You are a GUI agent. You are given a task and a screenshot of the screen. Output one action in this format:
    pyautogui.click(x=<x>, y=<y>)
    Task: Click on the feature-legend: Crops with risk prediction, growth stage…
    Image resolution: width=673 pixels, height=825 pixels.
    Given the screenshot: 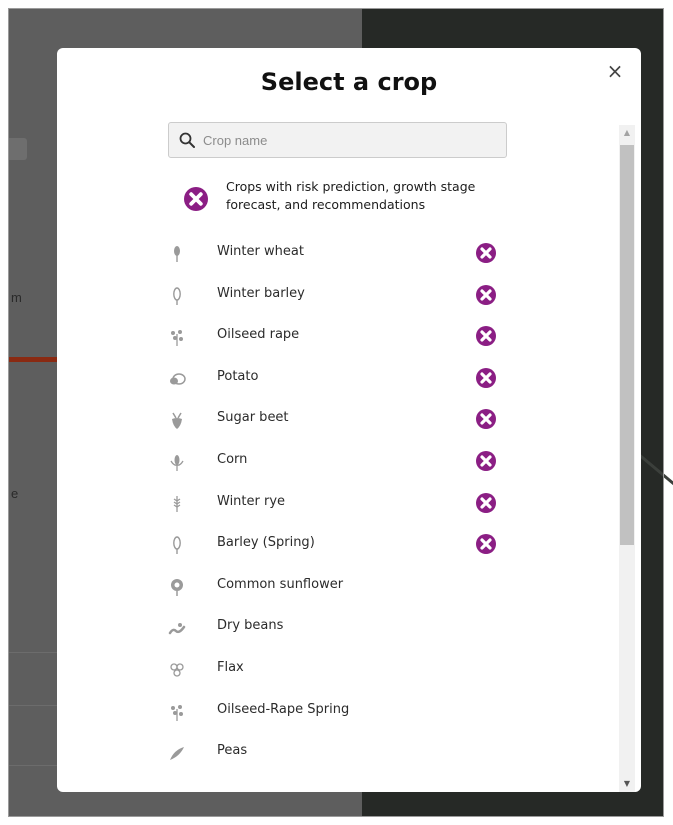 What is the action you would take?
    pyautogui.click(x=343, y=196)
    